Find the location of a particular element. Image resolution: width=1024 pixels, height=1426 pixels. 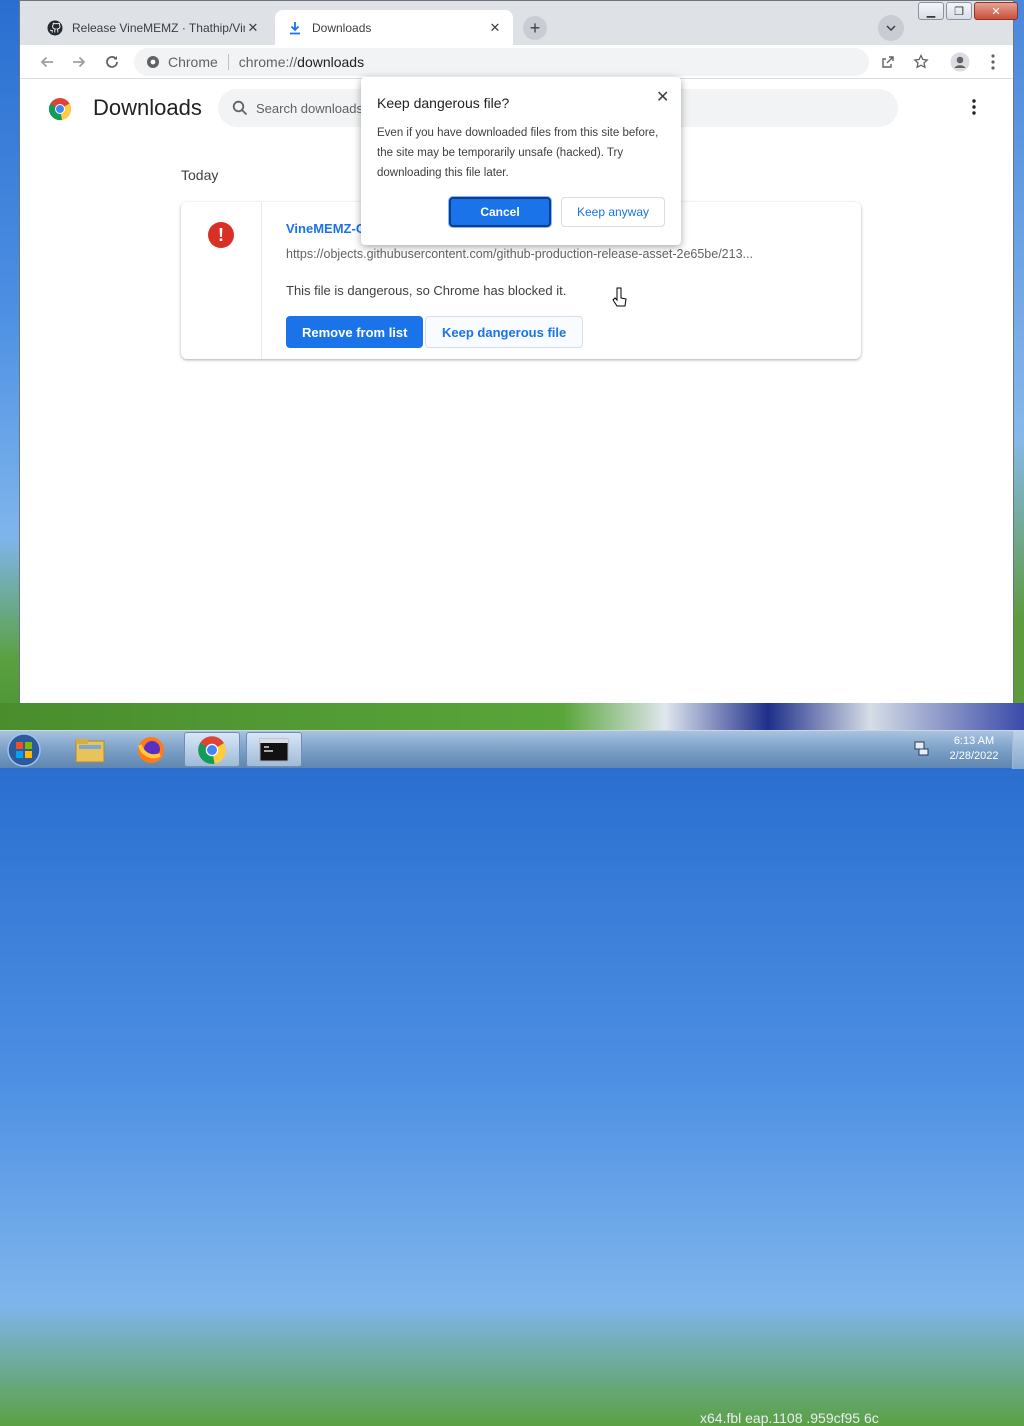

keep-anyway-button: Keep anyway is located at coordinates (613, 212).